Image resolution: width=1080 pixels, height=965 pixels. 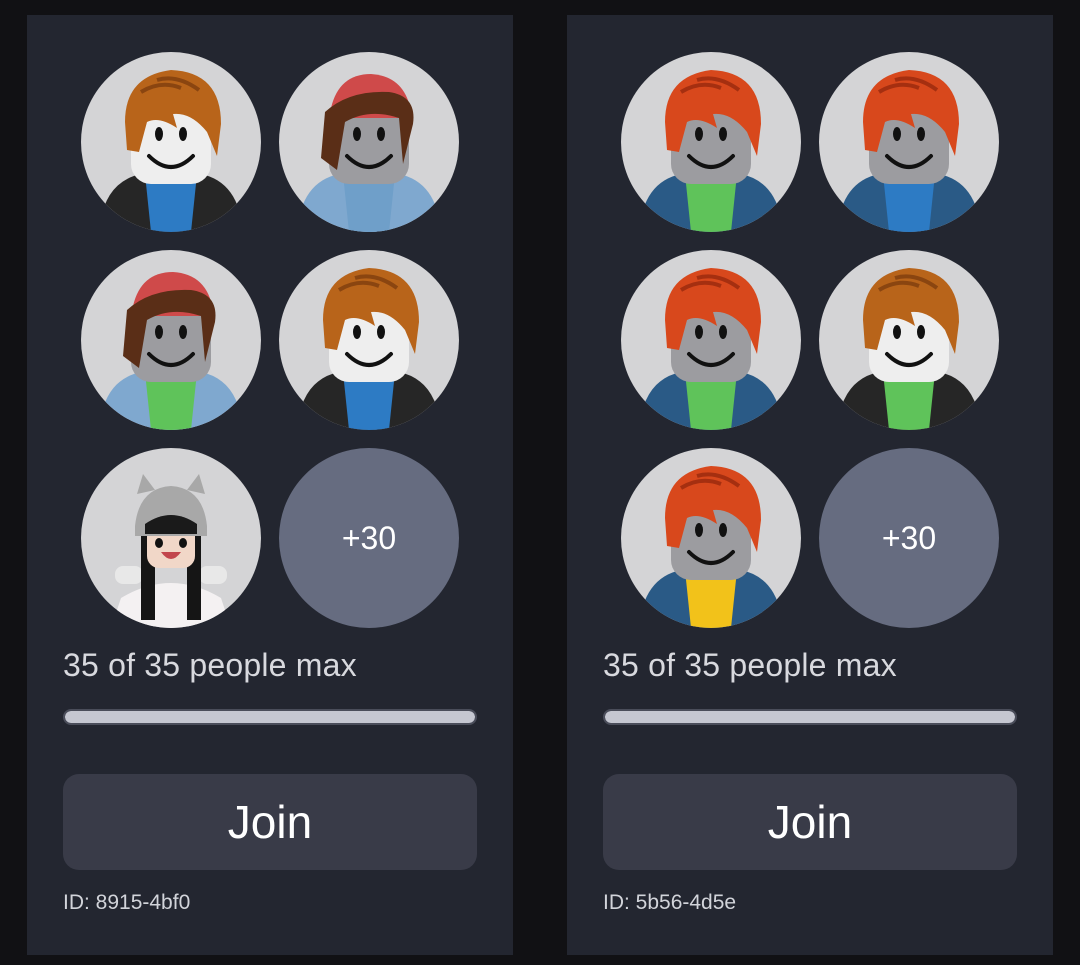 I want to click on server-id: ID: 8915-4bf0, so click(x=127, y=902).